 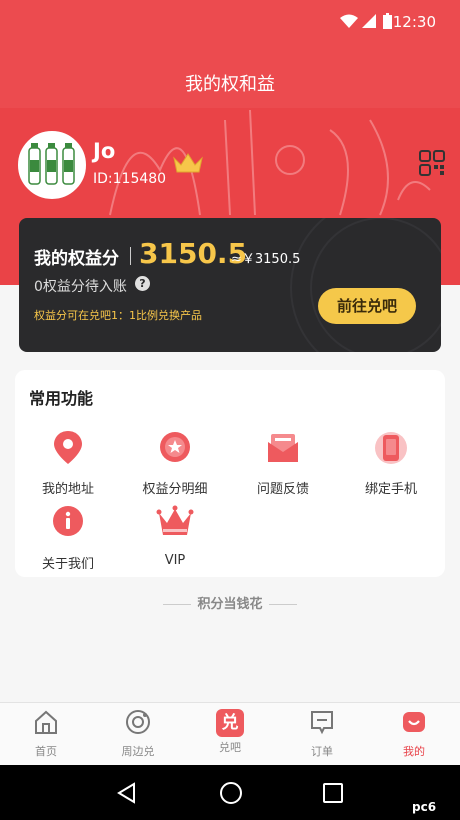 What do you see at coordinates (175, 560) in the screenshot?
I see `function-label: VIP` at bounding box center [175, 560].